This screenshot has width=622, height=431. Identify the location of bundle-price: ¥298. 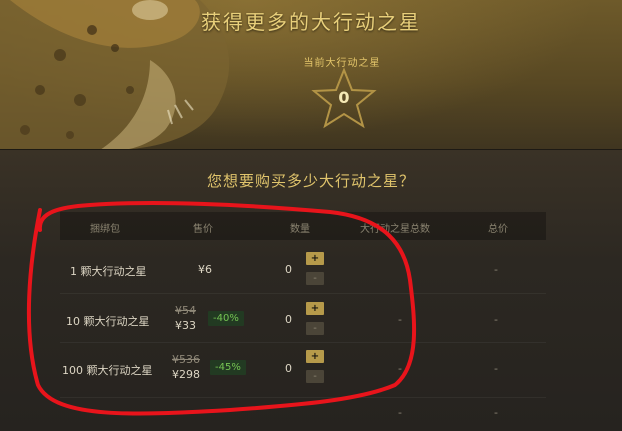
(186, 374).